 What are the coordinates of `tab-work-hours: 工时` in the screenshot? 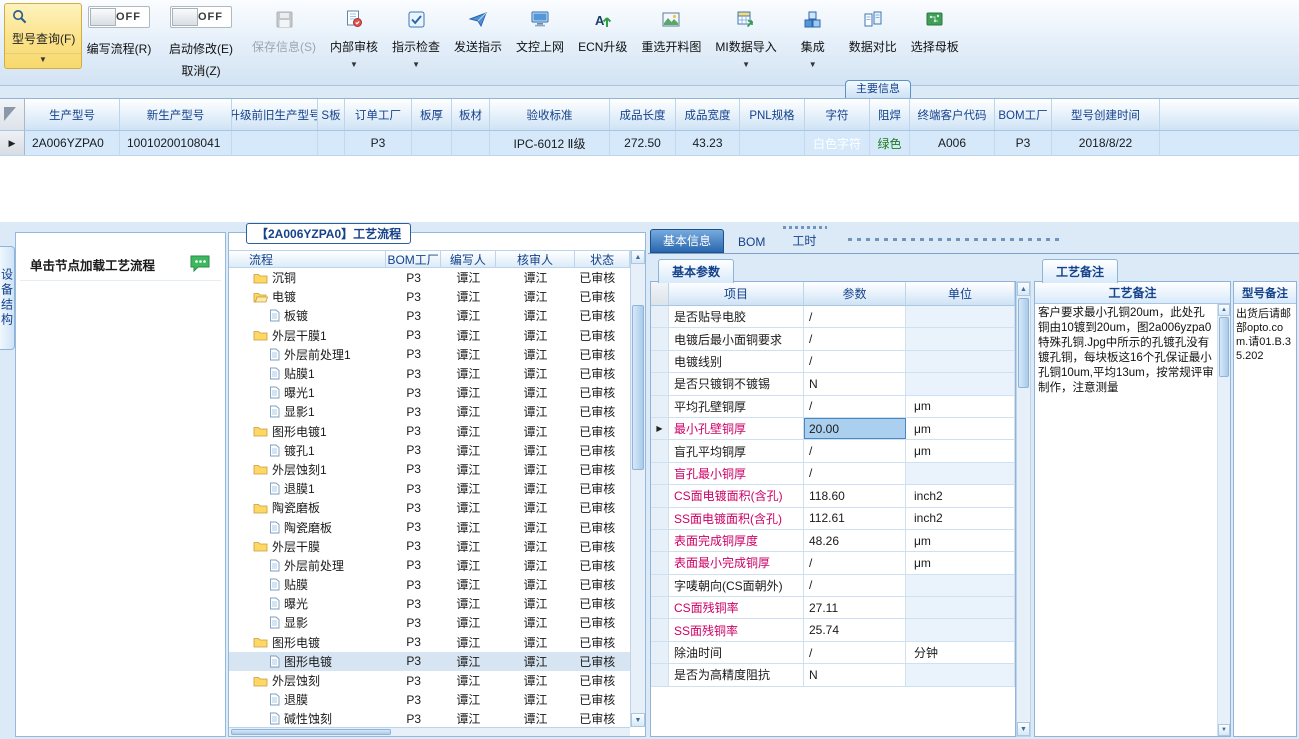 It's located at (804, 241).